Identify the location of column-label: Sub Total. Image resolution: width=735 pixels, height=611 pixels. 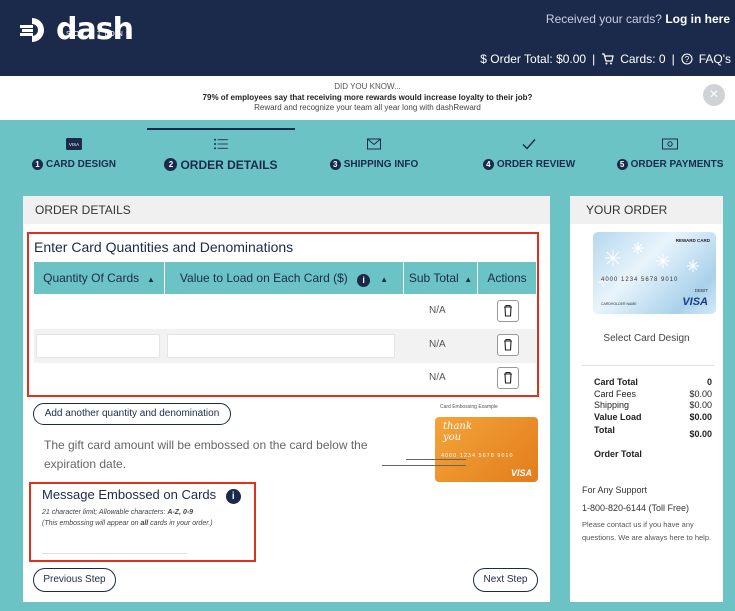
(433, 278).